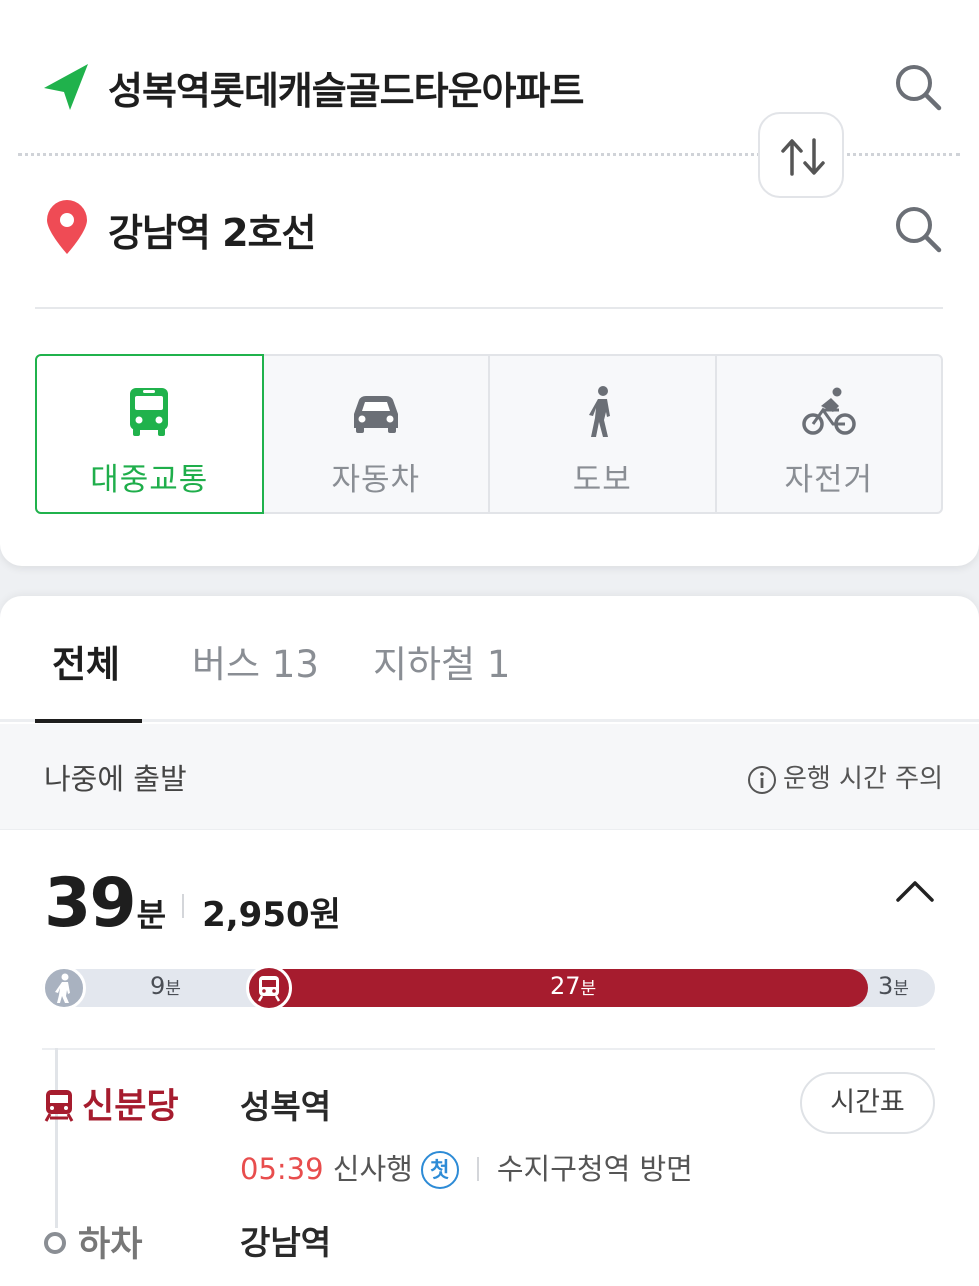 The height and width of the screenshot is (1286, 979). Describe the element at coordinates (915, 891) in the screenshot. I see `chevron-up-icon` at that location.